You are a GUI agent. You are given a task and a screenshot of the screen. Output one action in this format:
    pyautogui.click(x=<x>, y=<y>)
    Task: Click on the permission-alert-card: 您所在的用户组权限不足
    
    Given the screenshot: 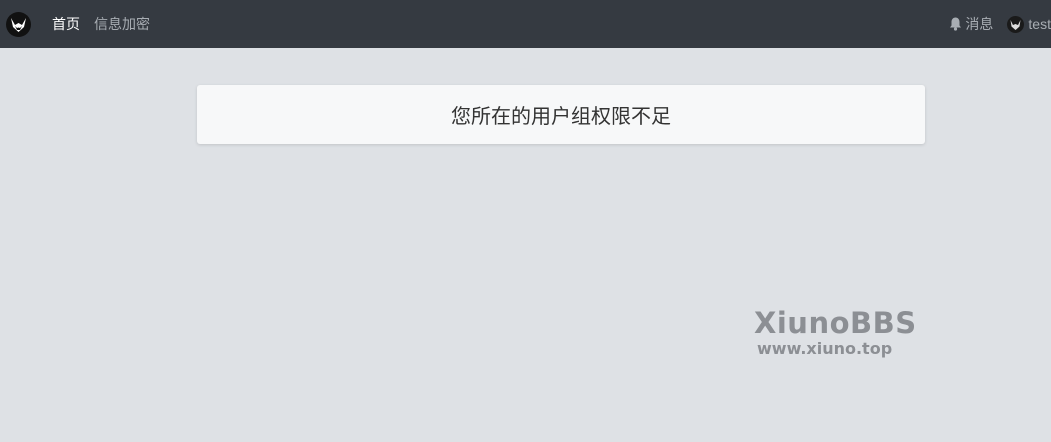 What is the action you would take?
    pyautogui.click(x=561, y=114)
    